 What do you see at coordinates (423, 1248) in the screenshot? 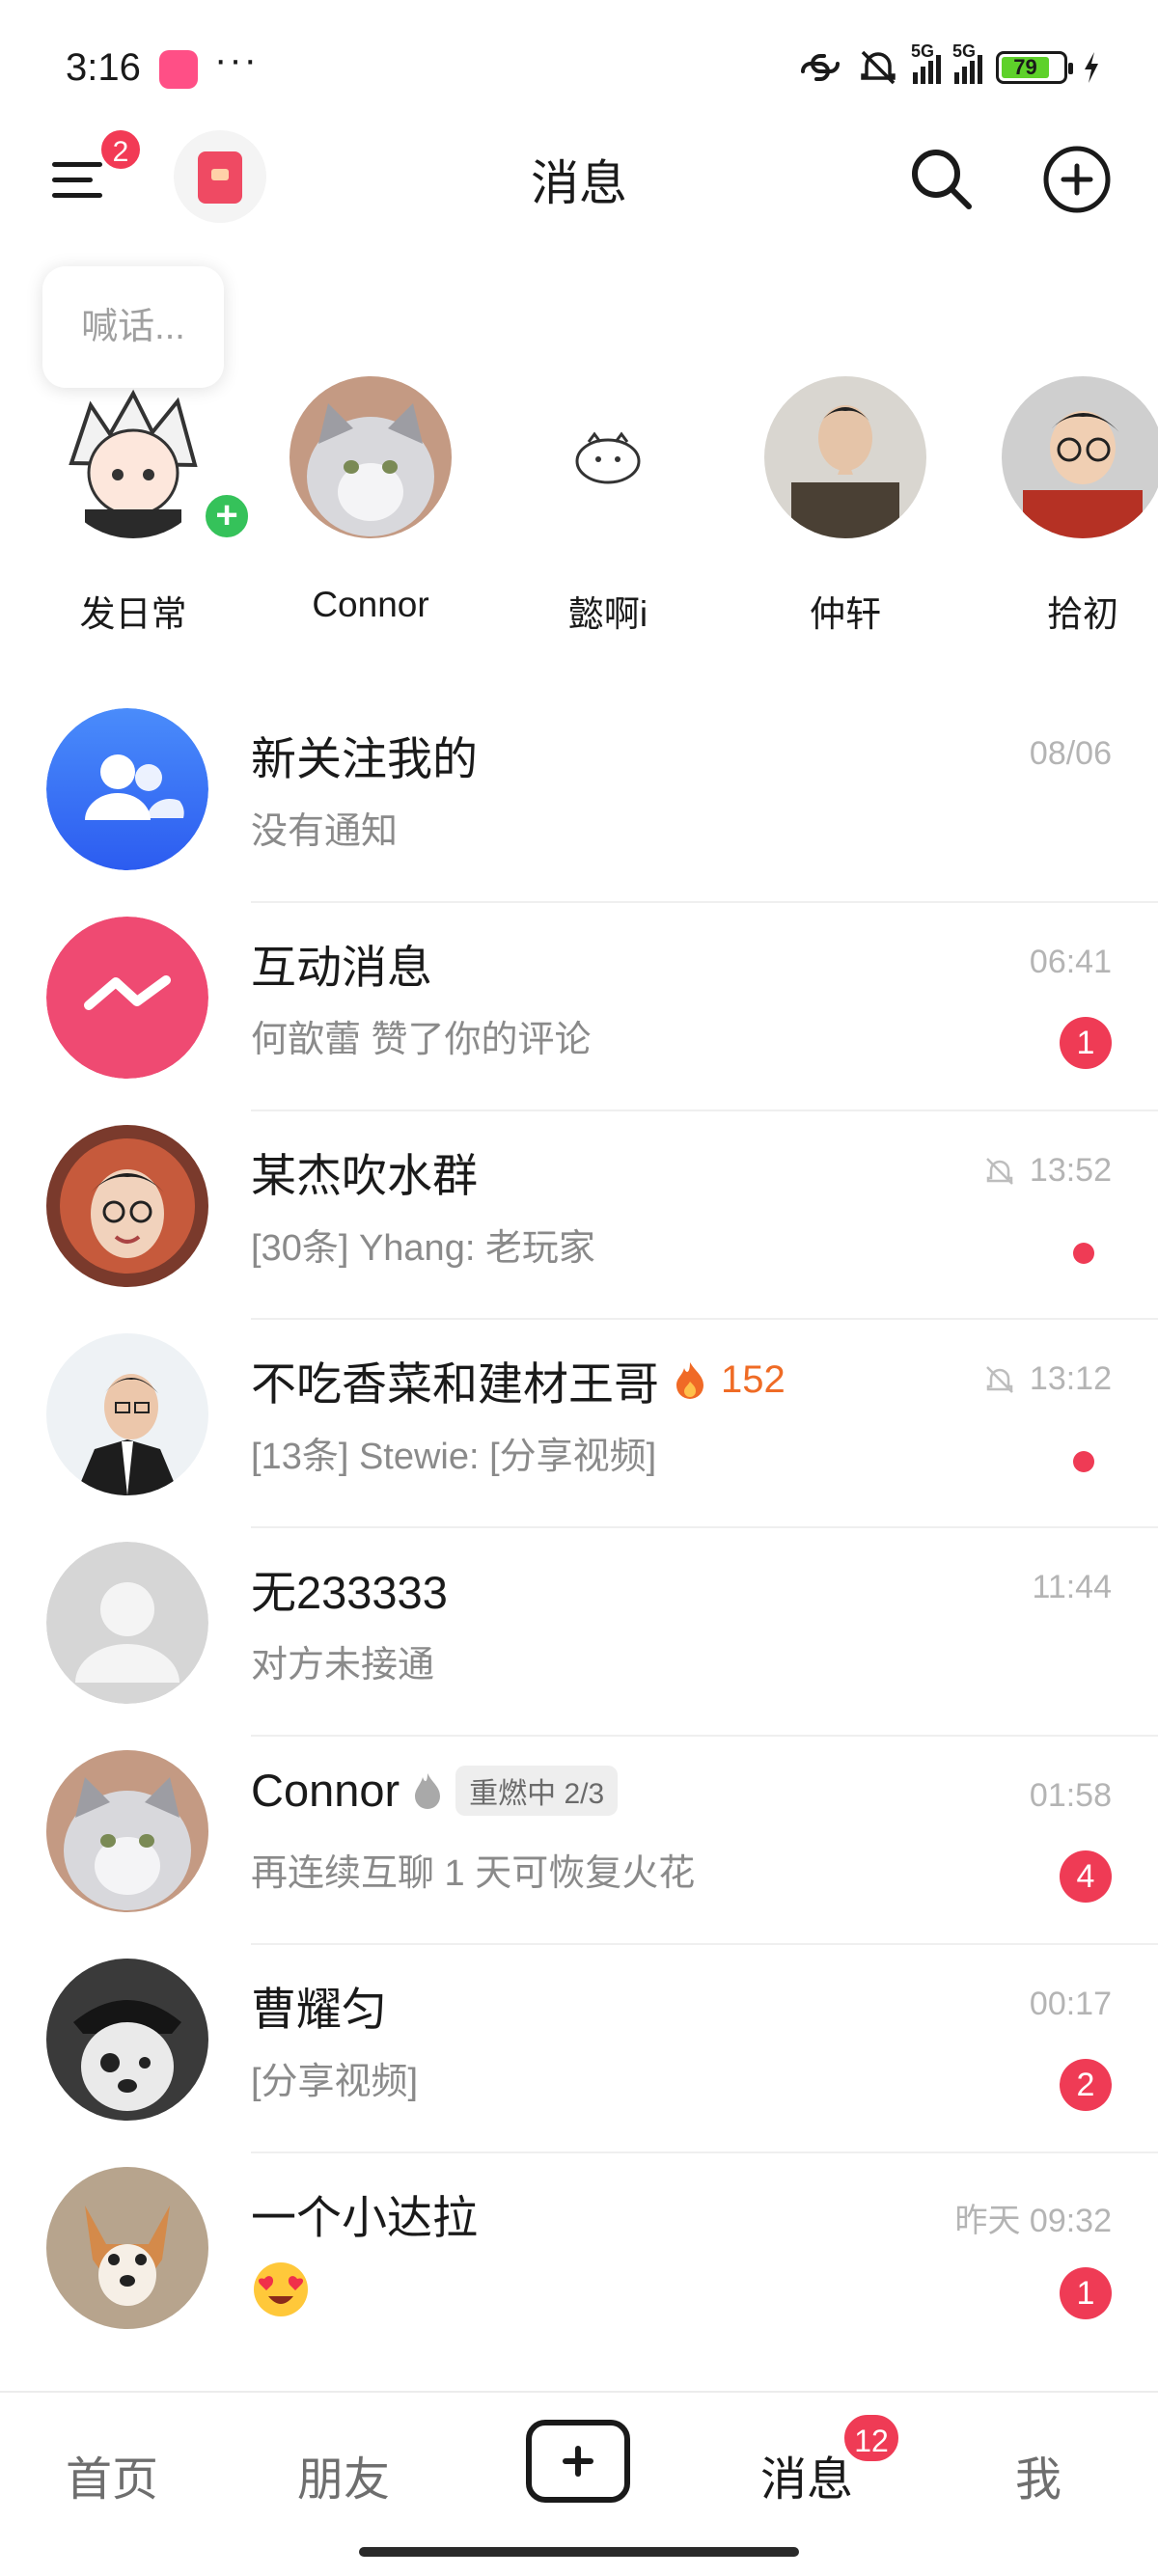
I see `conversation-preview: [30条] Yhang: 老玩家` at bounding box center [423, 1248].